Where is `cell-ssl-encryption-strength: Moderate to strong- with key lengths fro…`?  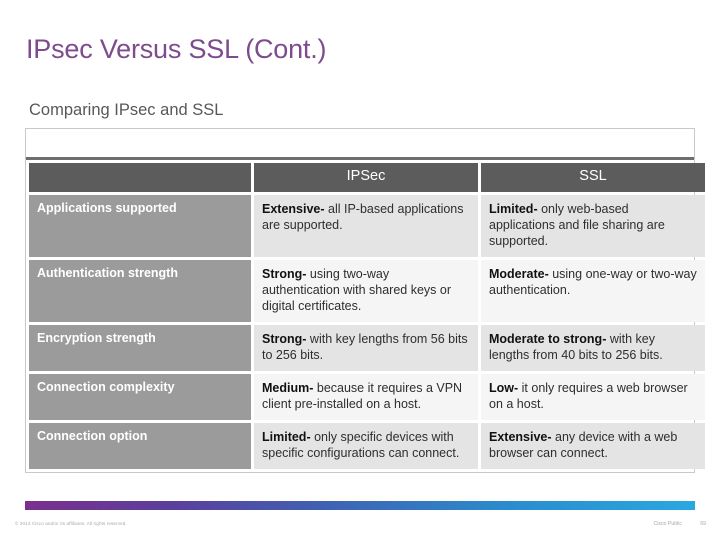
cell-ssl-encryption-strength: Moderate to strong- with key lengths fro… is located at coordinates (593, 348).